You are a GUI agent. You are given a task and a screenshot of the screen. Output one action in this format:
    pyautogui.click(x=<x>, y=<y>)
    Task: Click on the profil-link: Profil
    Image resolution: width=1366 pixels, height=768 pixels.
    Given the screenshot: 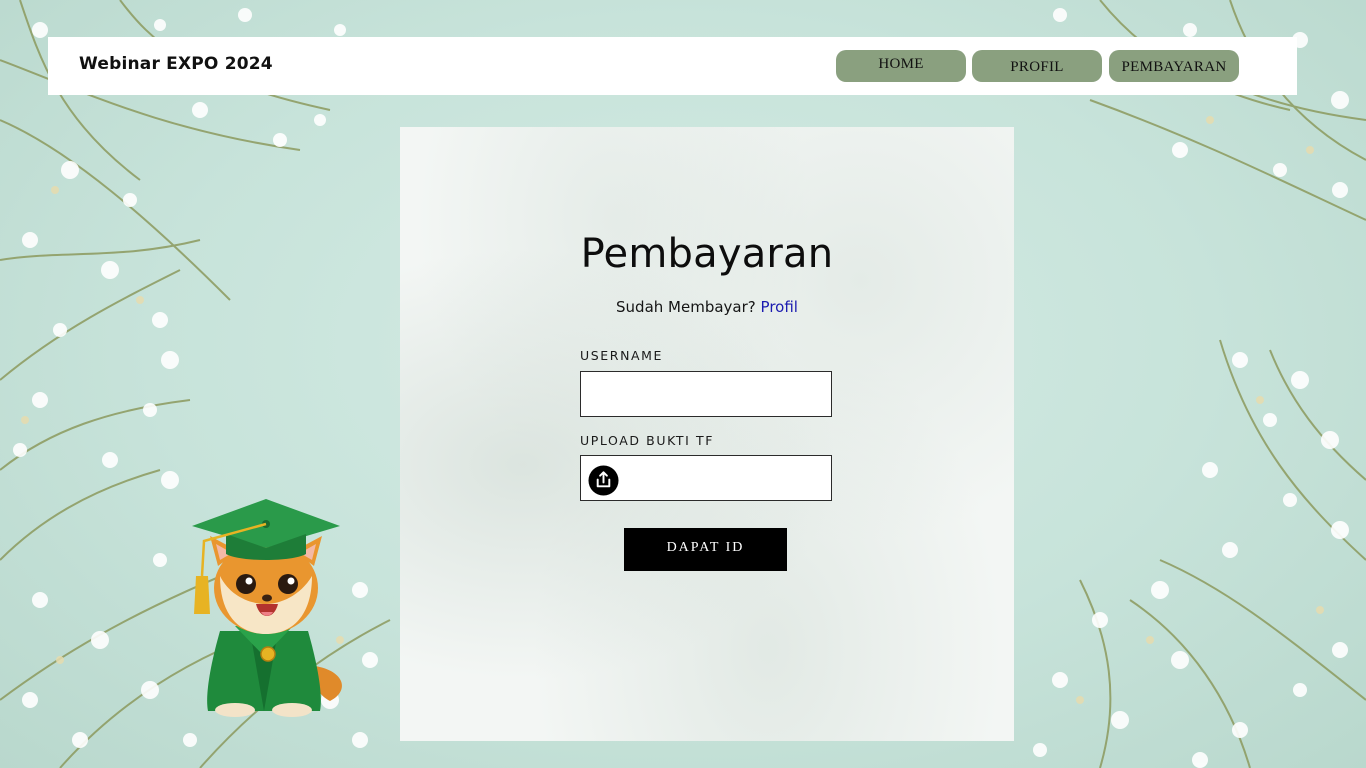 What is the action you would take?
    pyautogui.click(x=779, y=307)
    